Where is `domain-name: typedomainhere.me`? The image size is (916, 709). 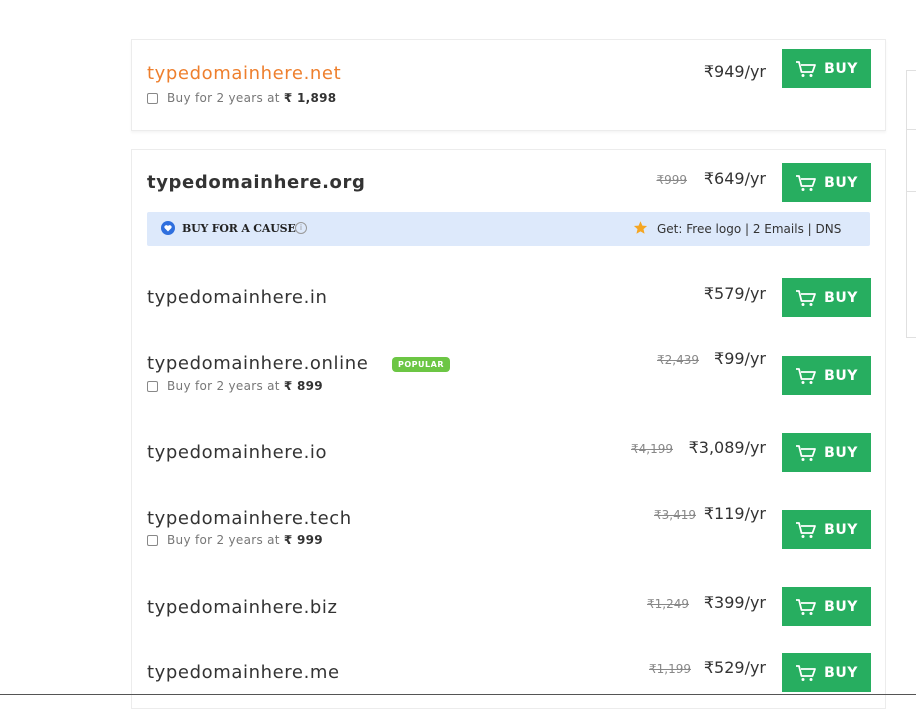 domain-name: typedomainhere.me is located at coordinates (243, 672).